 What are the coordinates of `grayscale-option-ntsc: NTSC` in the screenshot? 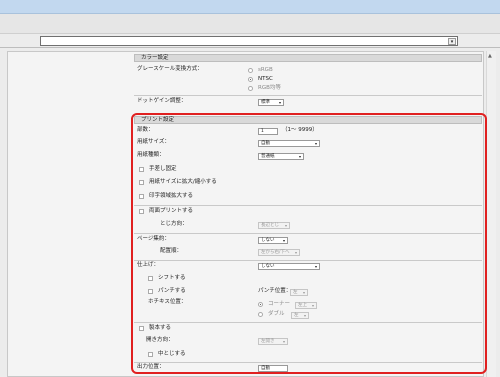 It's located at (260, 79).